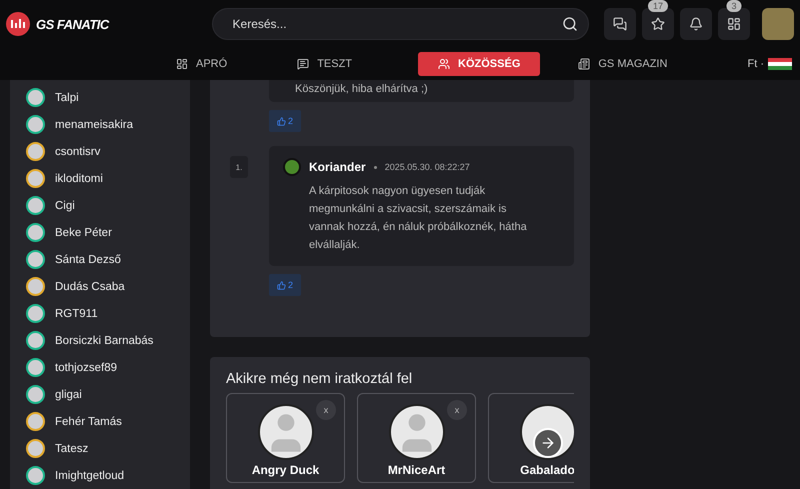 This screenshot has width=800, height=489. I want to click on nav-tab: APRÓ, so click(202, 64).